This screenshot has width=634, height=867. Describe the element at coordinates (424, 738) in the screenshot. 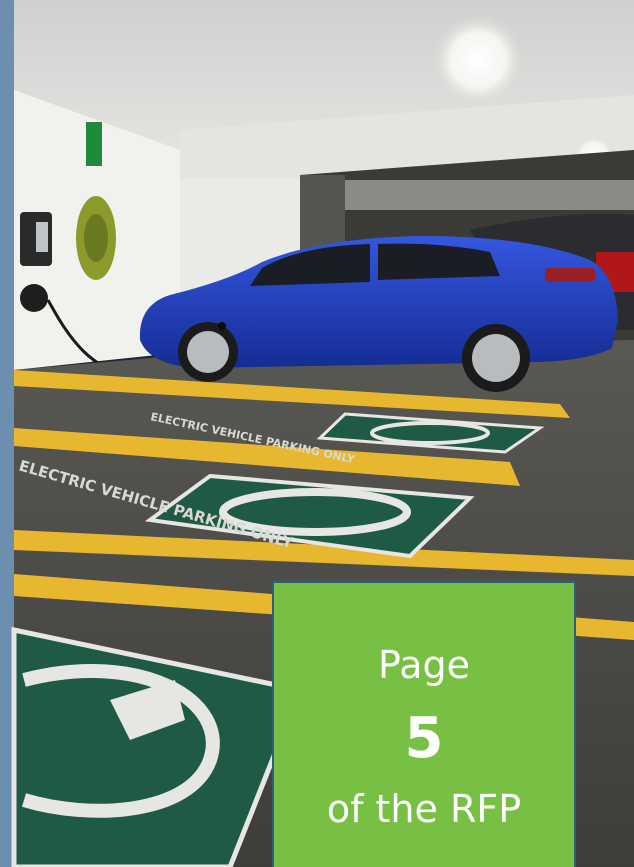

I see `callout-page-number: 5` at that location.